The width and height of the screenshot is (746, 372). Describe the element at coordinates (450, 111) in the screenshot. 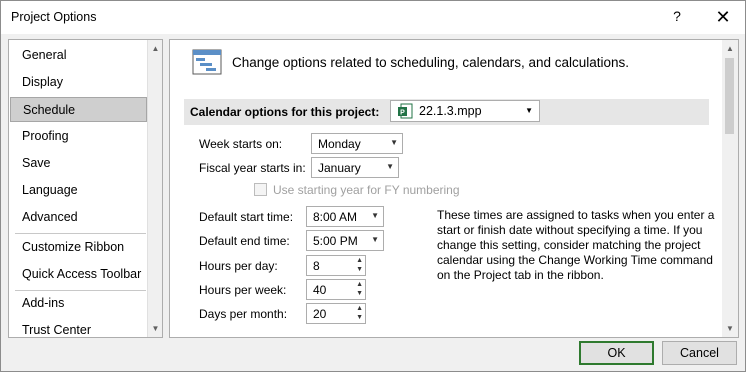

I see `project-file-name: 22.1.3.mpp` at that location.